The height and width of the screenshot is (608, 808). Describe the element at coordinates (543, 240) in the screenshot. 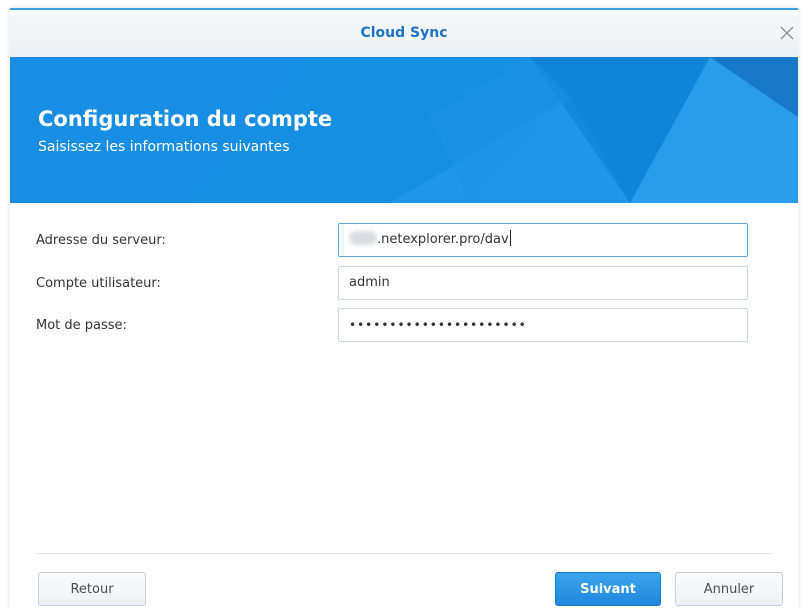

I see `server-input: .netexplorer.pro/dav` at that location.